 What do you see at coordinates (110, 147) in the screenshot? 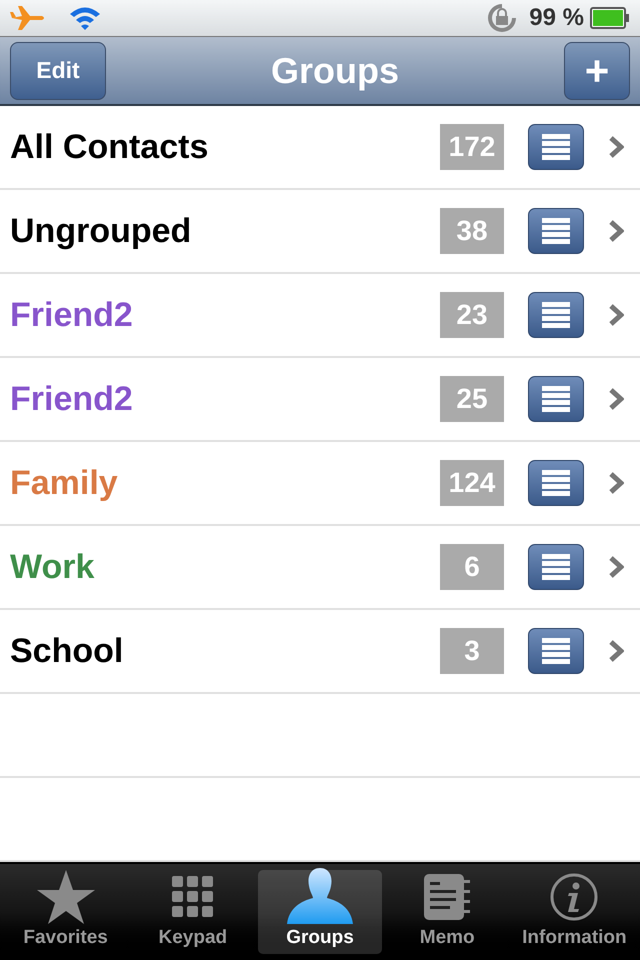
I see `group-name: All Contacts` at bounding box center [110, 147].